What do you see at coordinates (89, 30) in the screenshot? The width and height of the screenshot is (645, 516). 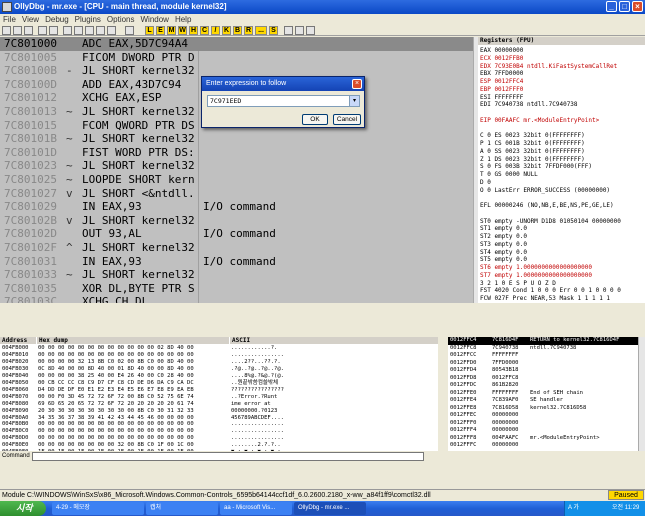 I see `trace-into-icon` at bounding box center [89, 30].